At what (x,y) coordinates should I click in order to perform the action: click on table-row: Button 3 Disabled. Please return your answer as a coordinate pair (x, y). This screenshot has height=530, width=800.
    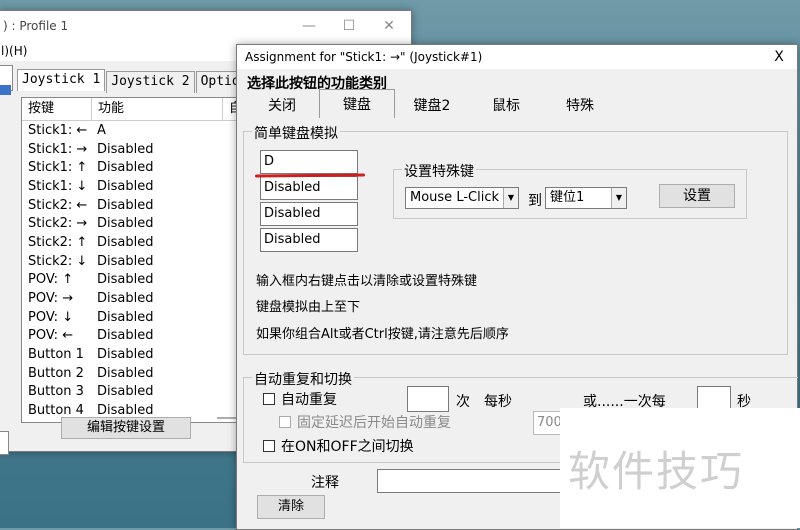
    Looking at the image, I should click on (137, 392).